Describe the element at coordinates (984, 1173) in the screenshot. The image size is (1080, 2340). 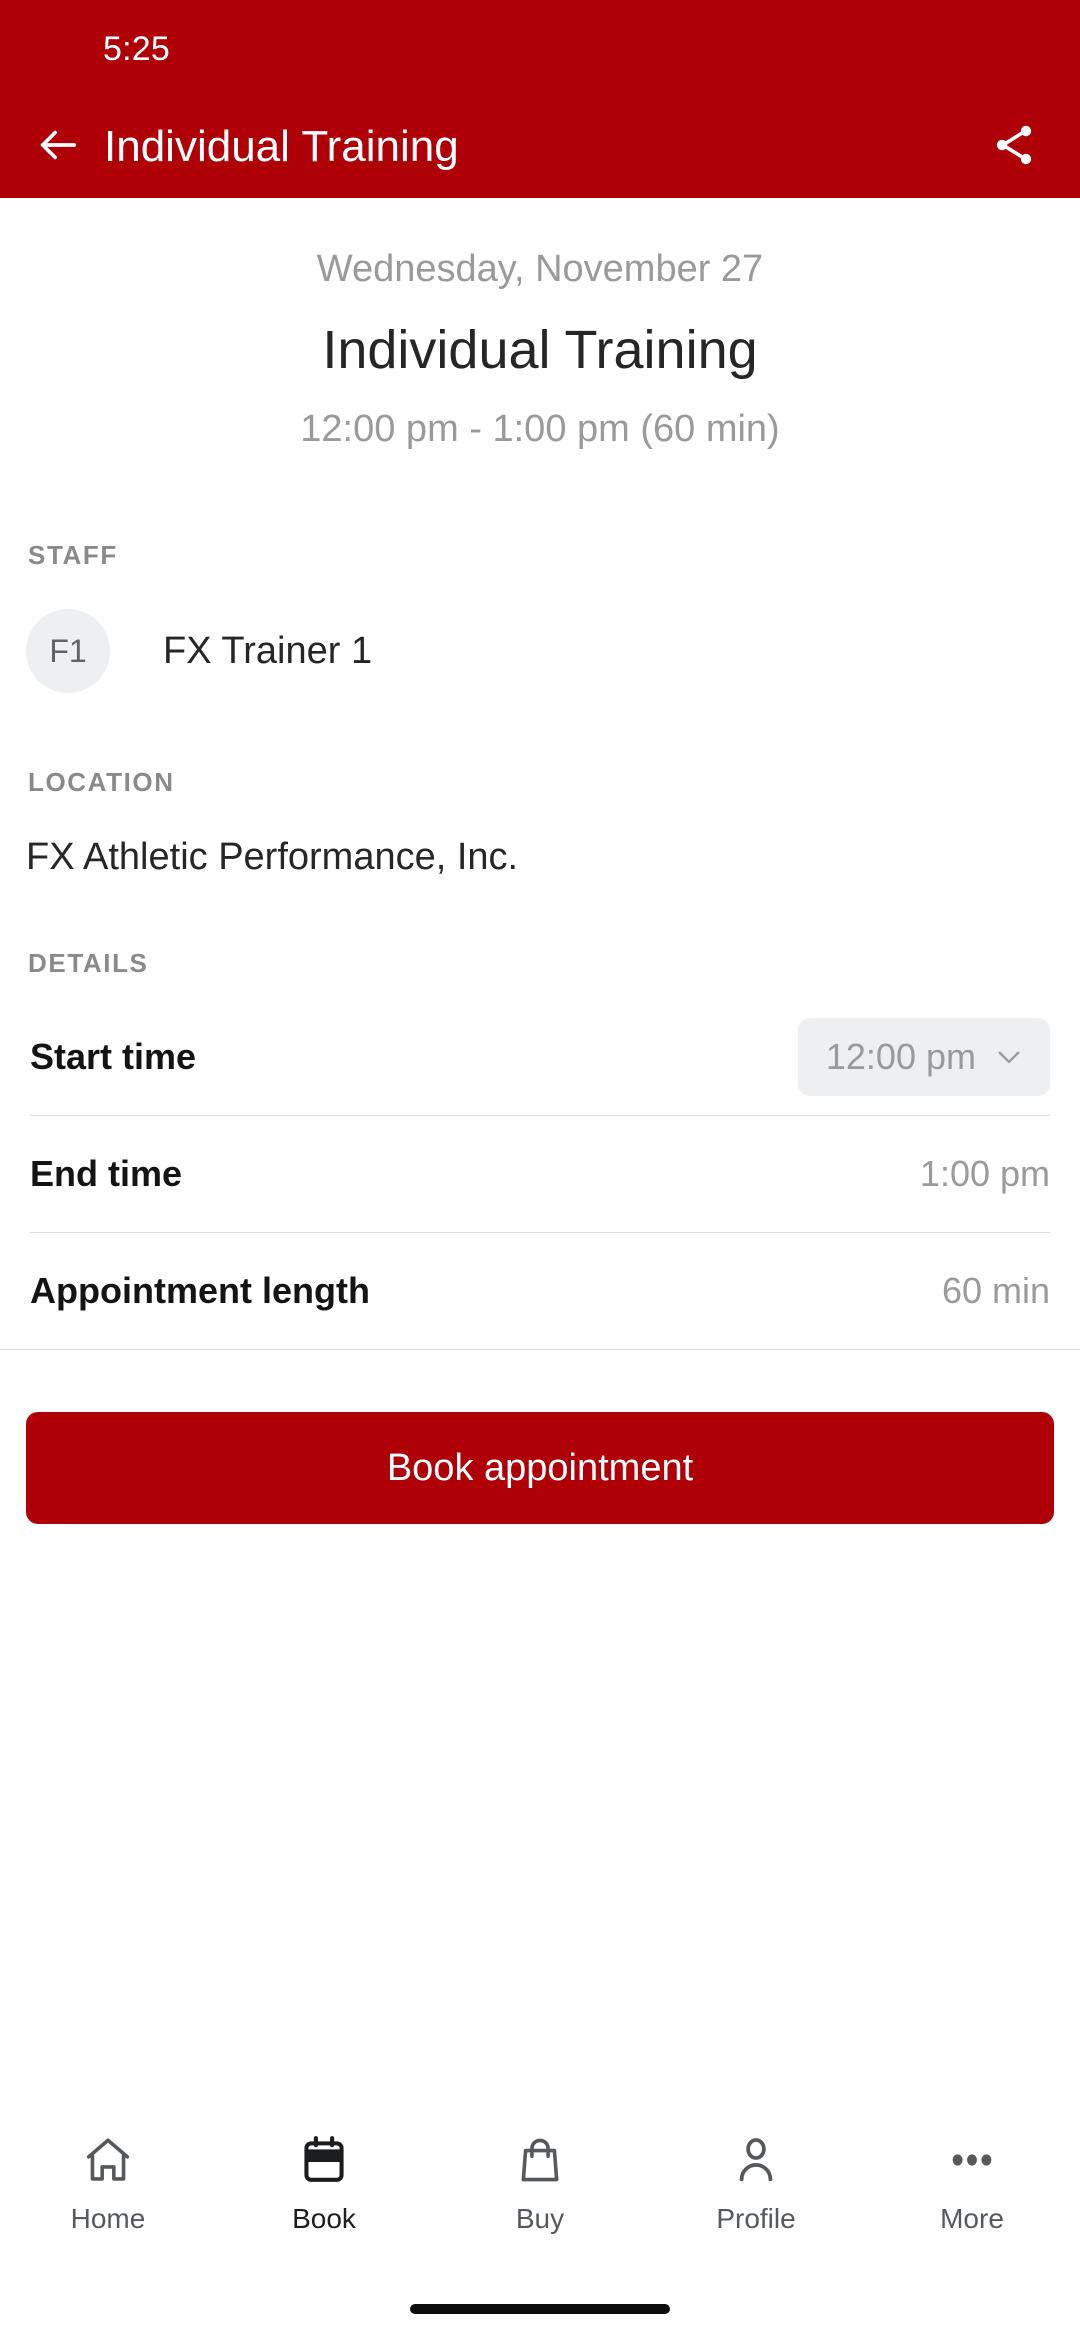
I see `end-time-value: 1:00 pm` at that location.